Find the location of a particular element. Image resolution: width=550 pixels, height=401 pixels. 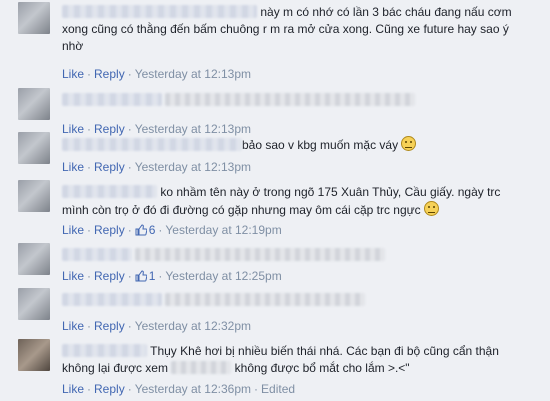

comment-actions: Like · Reply · 6 · Yesterday at 12:19pm is located at coordinates (172, 230).